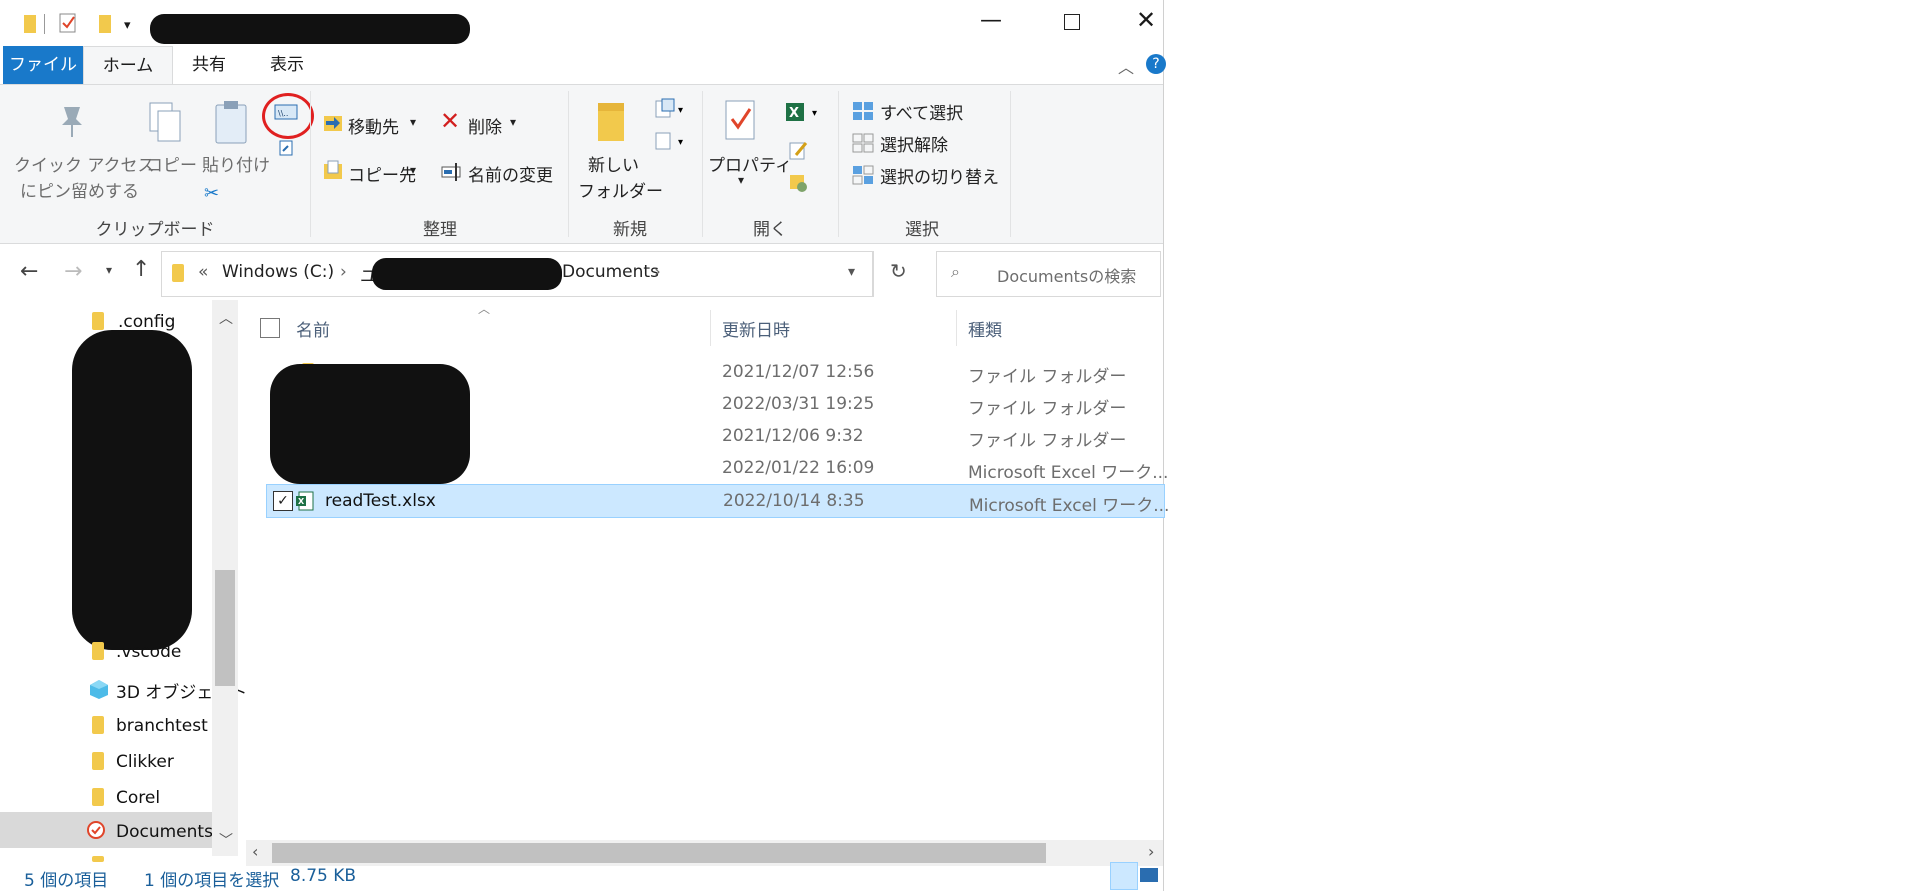  I want to click on back-arrow-icon: ←, so click(29, 271).